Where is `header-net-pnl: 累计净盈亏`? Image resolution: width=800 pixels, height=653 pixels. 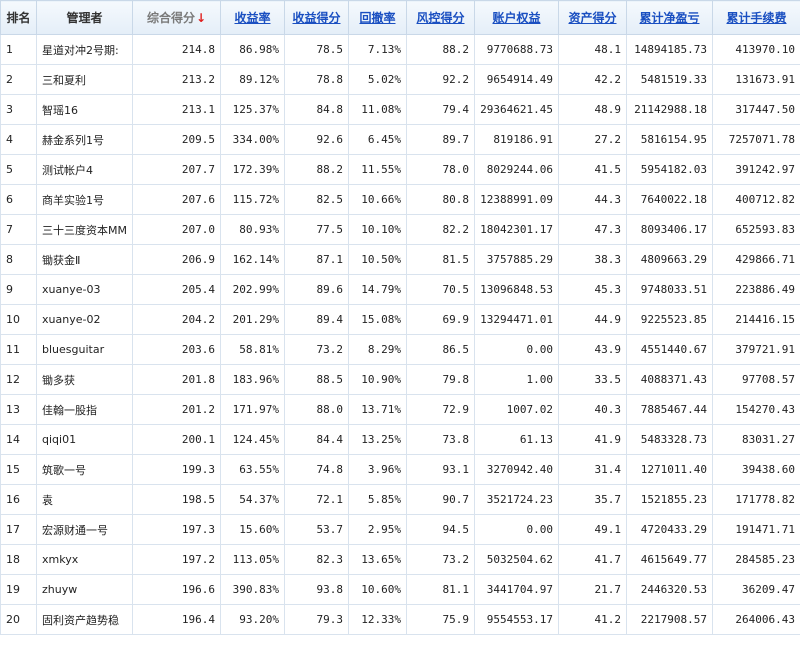
header-net-pnl: 累计净盈亏 is located at coordinates (669, 17).